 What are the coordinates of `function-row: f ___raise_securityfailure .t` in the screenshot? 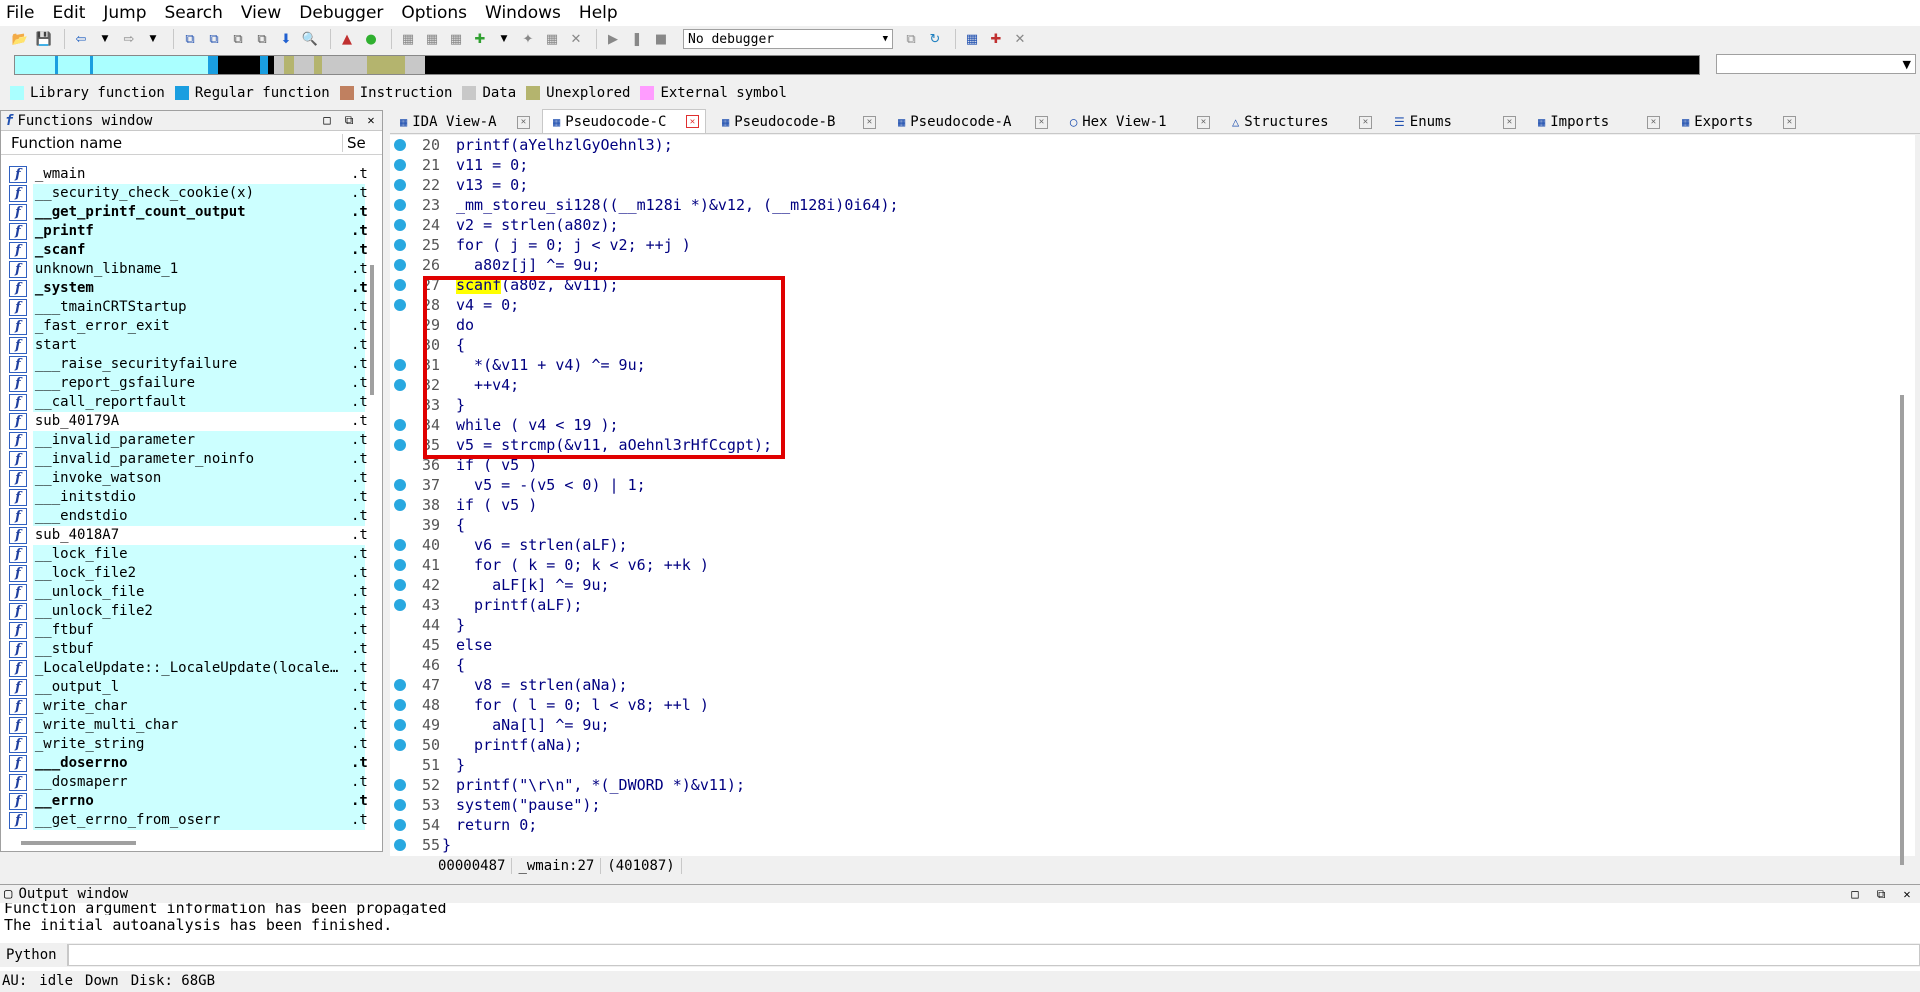 It's located at (184, 364).